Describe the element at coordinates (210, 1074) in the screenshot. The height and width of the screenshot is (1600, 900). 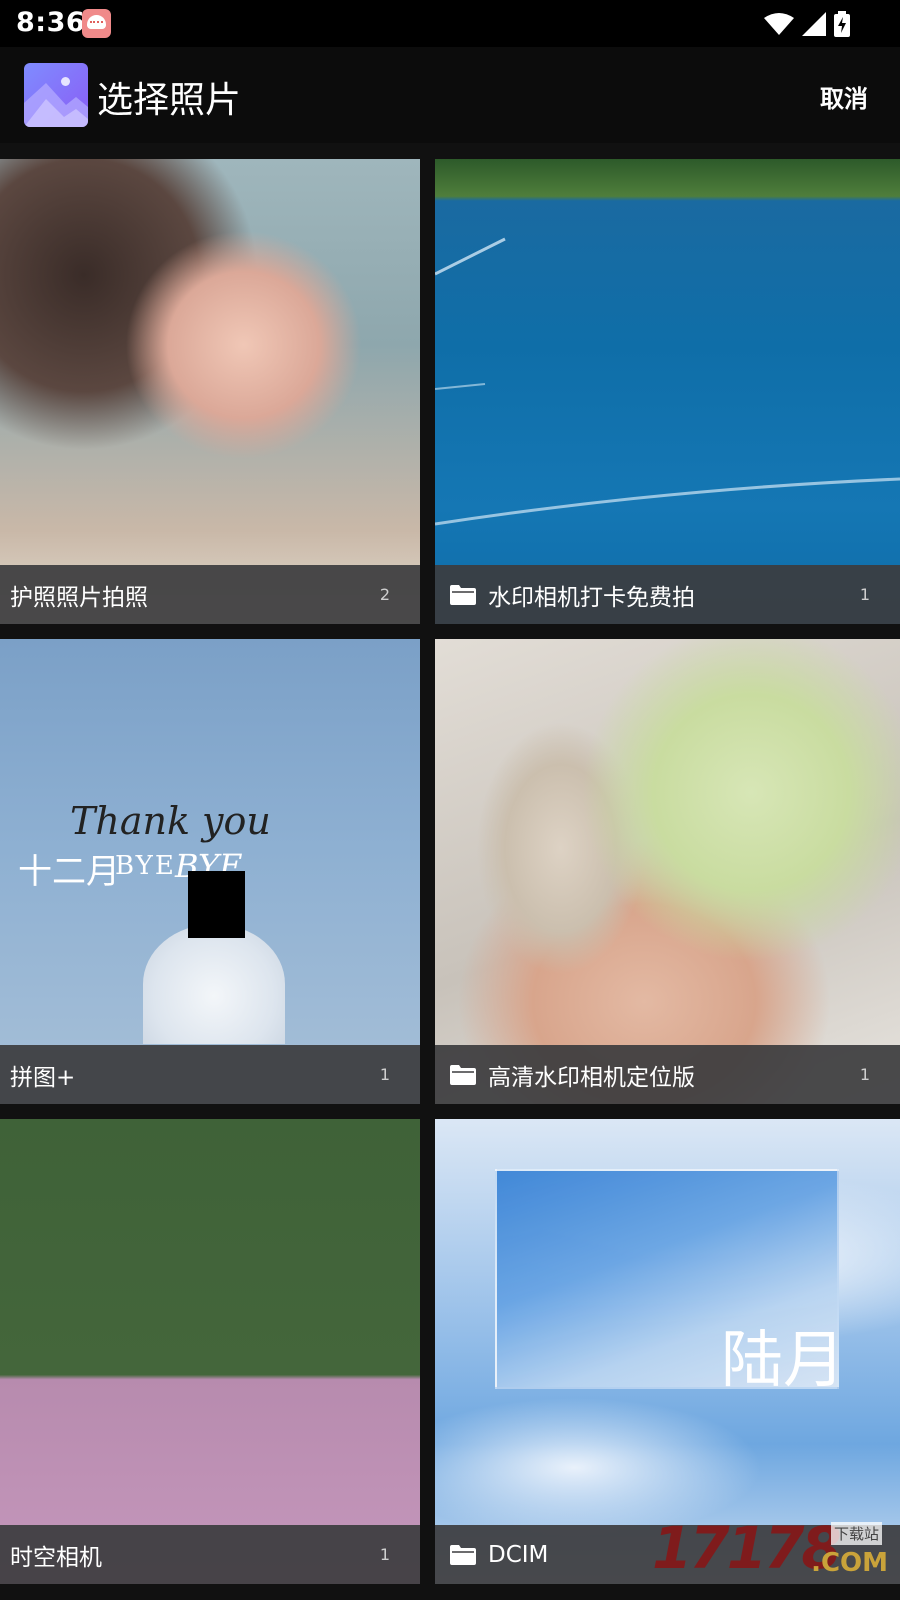
I see `album-caption: 拼图+ 1` at that location.